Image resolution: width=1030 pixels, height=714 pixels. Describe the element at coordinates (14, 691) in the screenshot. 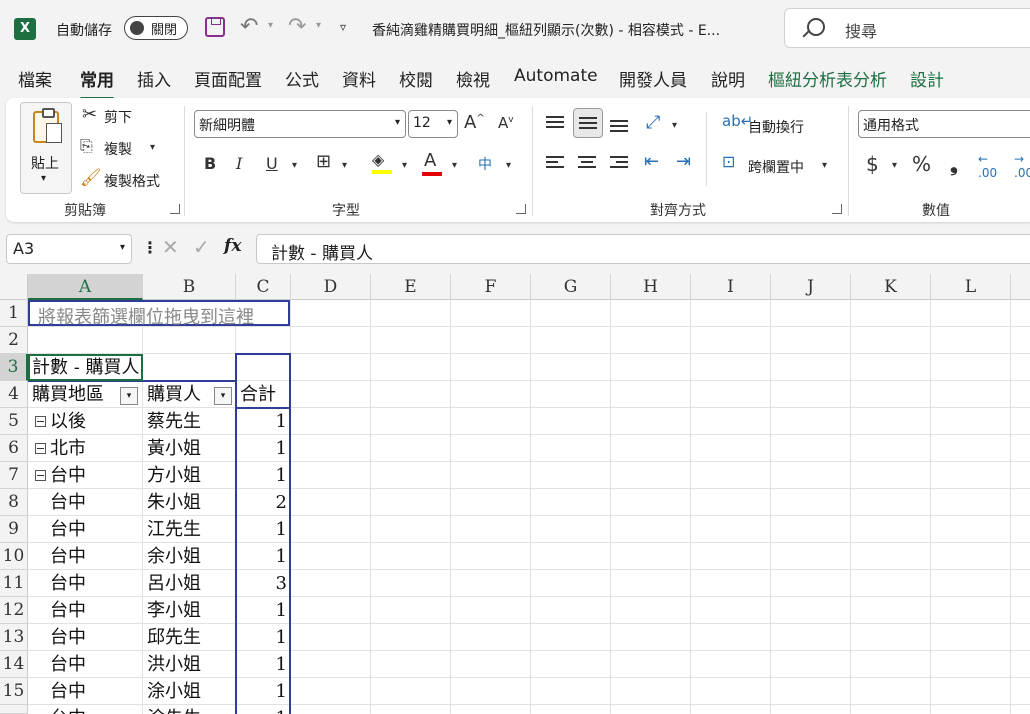

I see `row-header-15: 15` at that location.